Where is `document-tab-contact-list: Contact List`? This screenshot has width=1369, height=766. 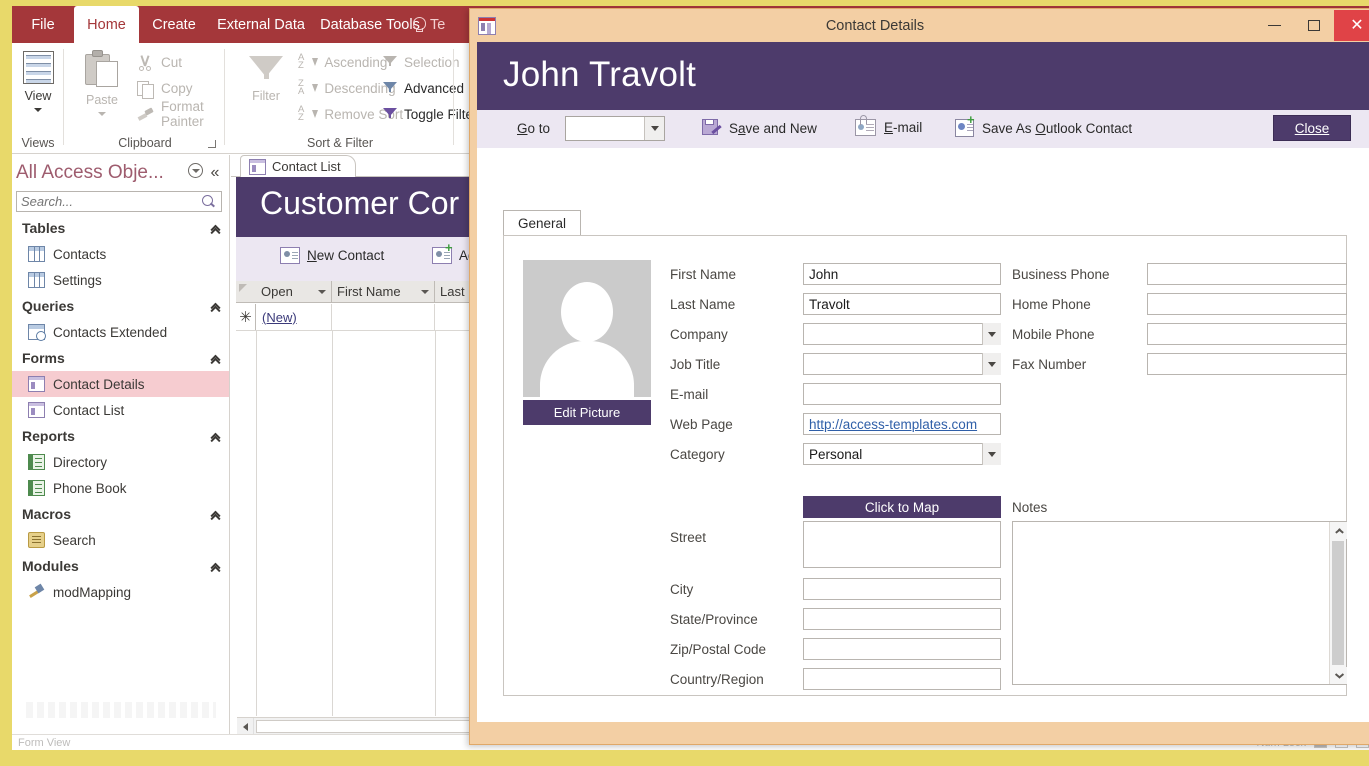 document-tab-contact-list: Contact List is located at coordinates (298, 166).